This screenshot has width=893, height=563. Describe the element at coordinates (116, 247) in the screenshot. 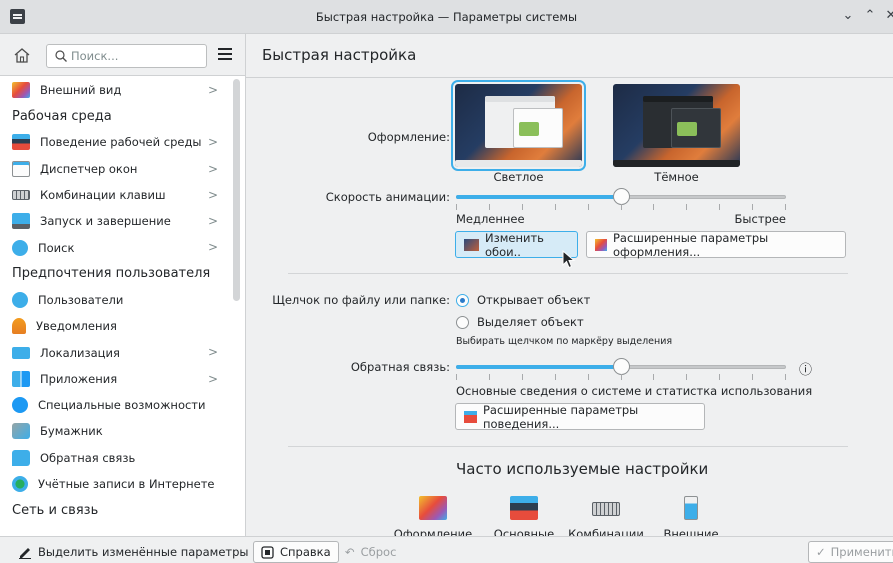

I see `sidebar-item: Поиск >` at that location.